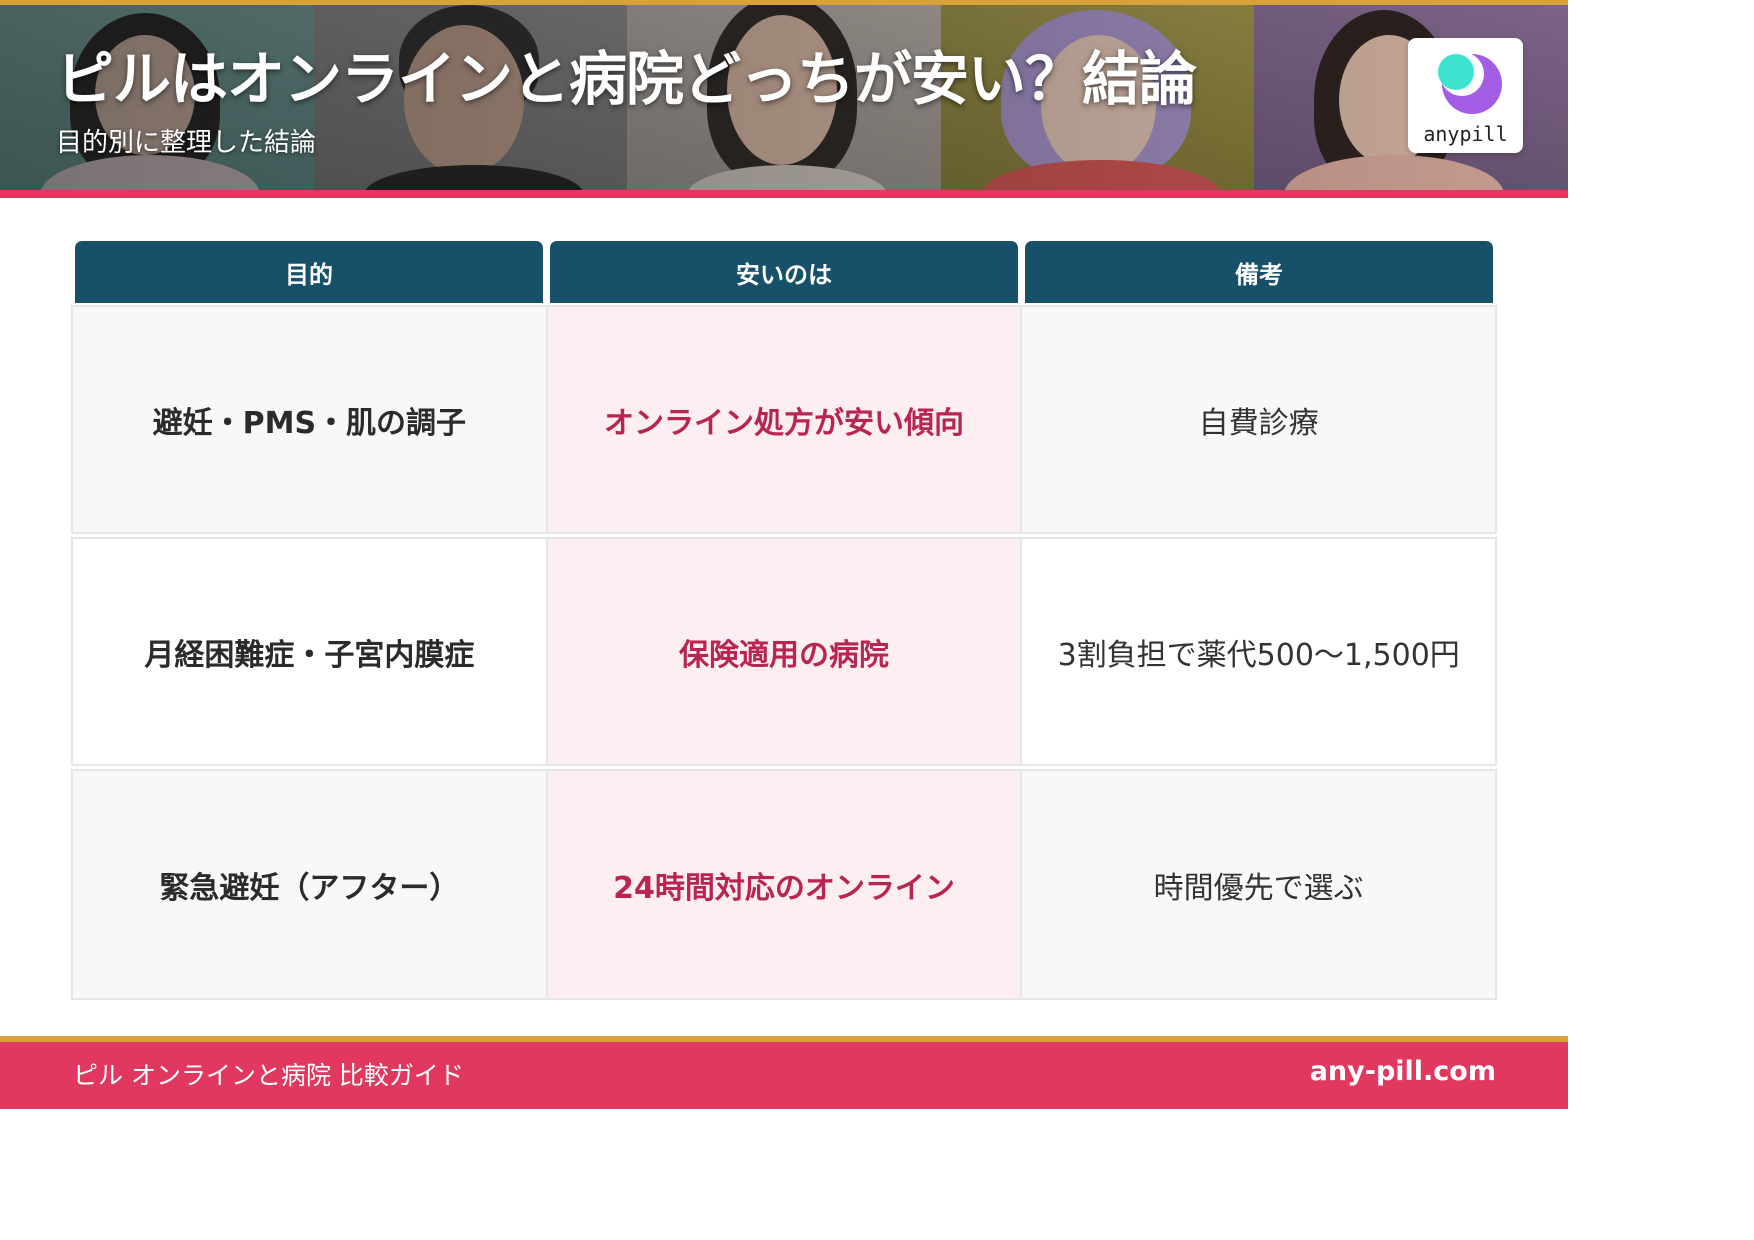 This screenshot has height=1240, width=1754. Describe the element at coordinates (1259, 419) in the screenshot. I see `note-cell: 自費診療` at that location.